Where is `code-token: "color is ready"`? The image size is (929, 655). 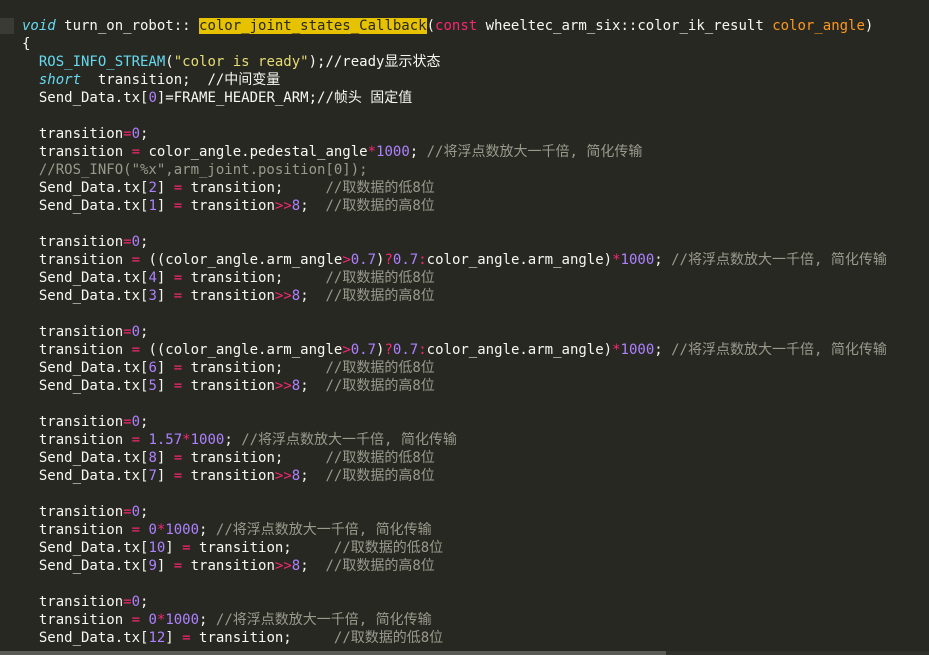
code-token: "color is ready" is located at coordinates (241, 62).